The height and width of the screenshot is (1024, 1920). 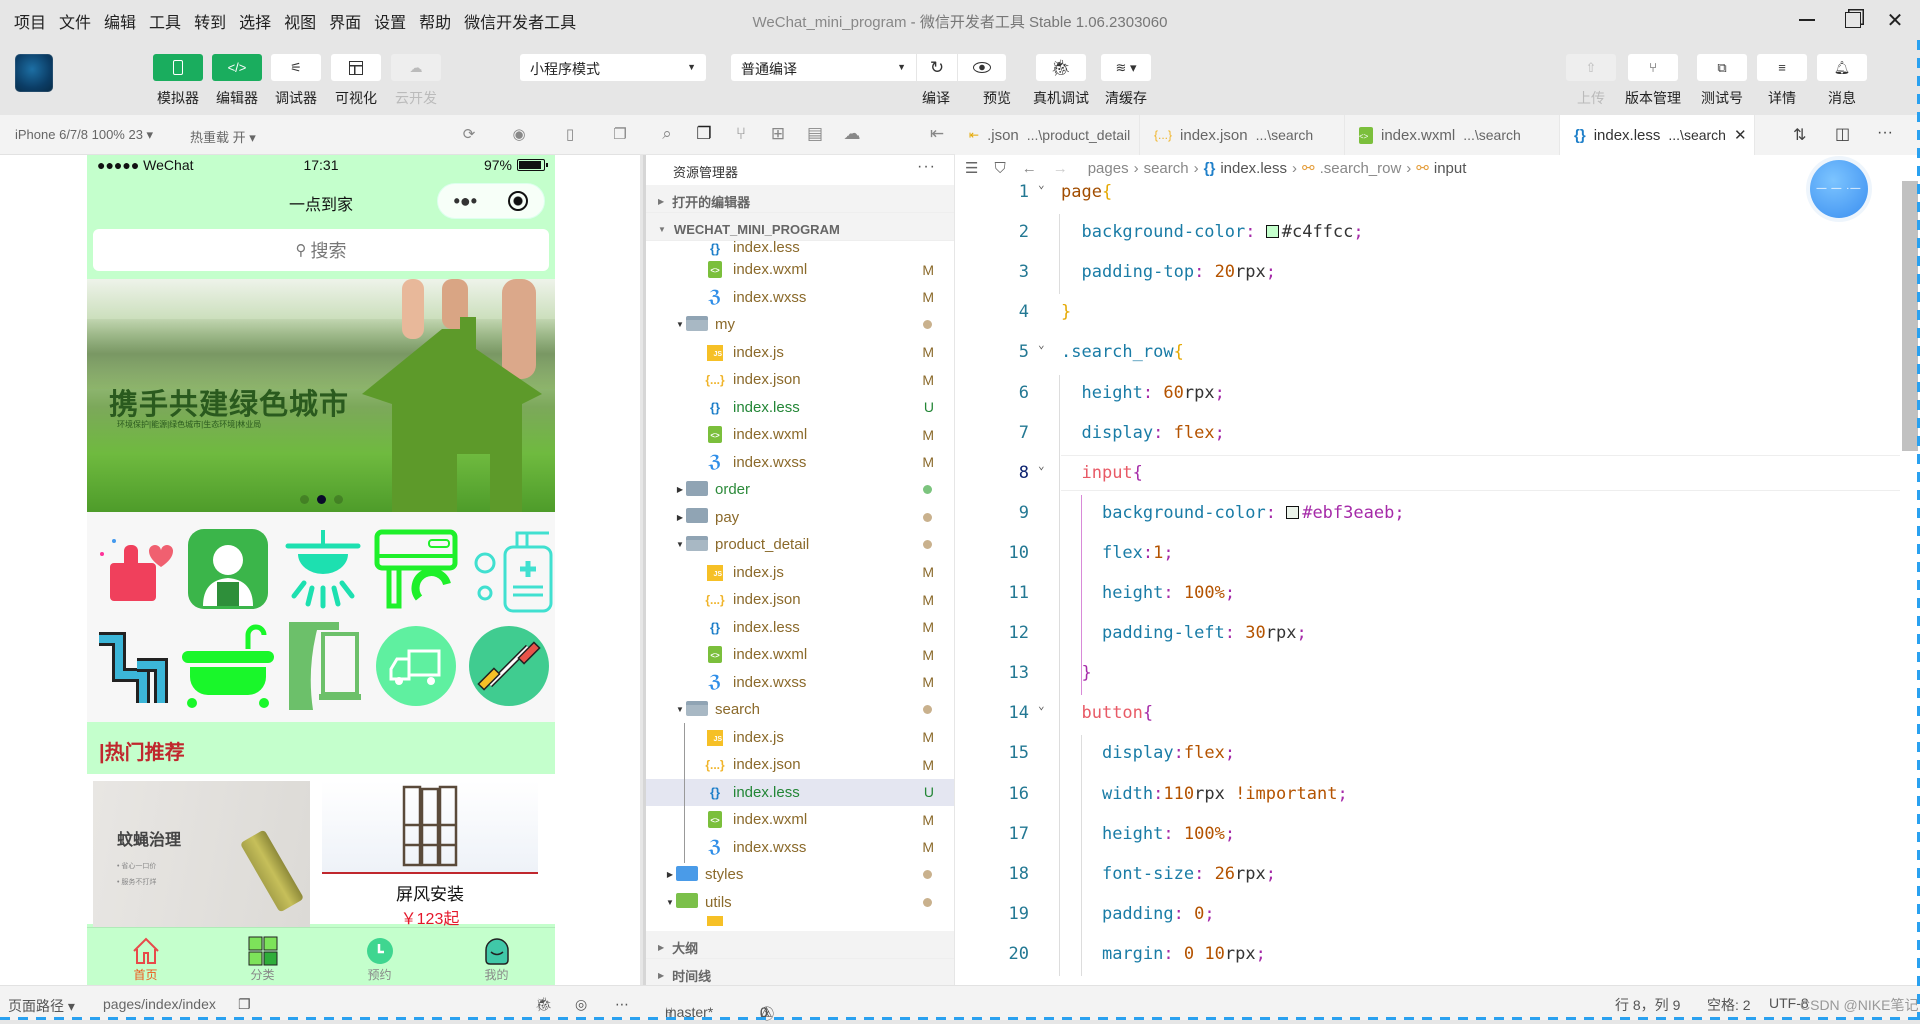 What do you see at coordinates (416, 67) in the screenshot?
I see `cloud-dev-button: ☁` at bounding box center [416, 67].